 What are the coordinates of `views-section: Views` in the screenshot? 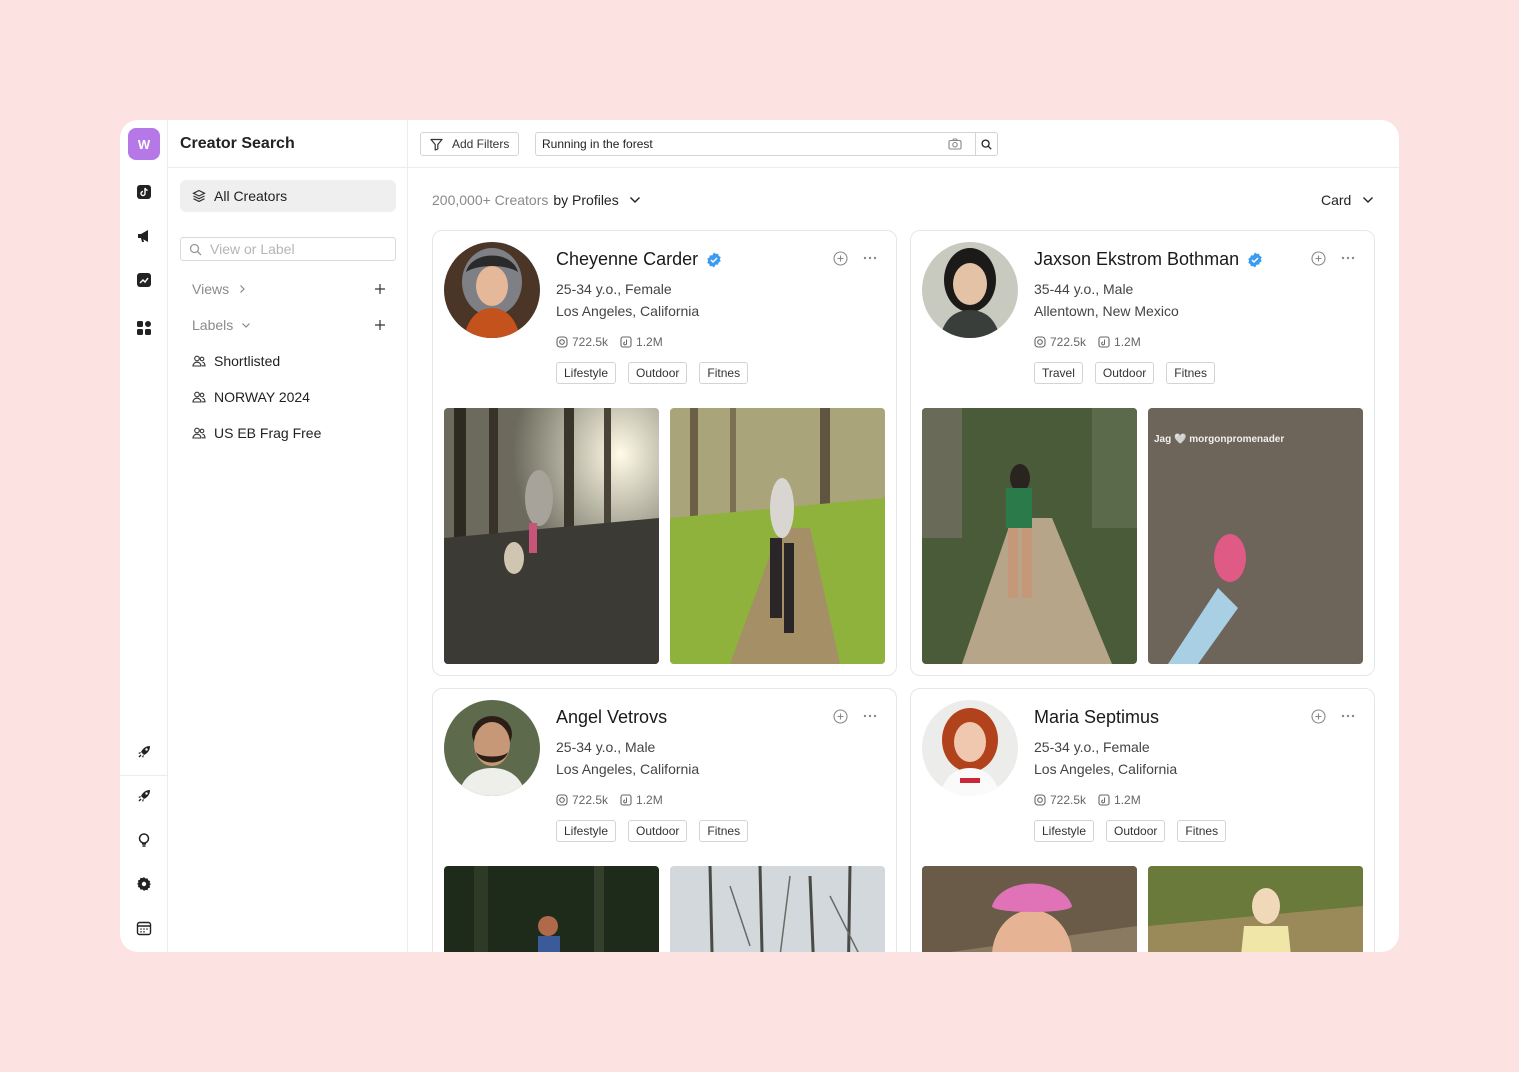 It's located at (290, 289).